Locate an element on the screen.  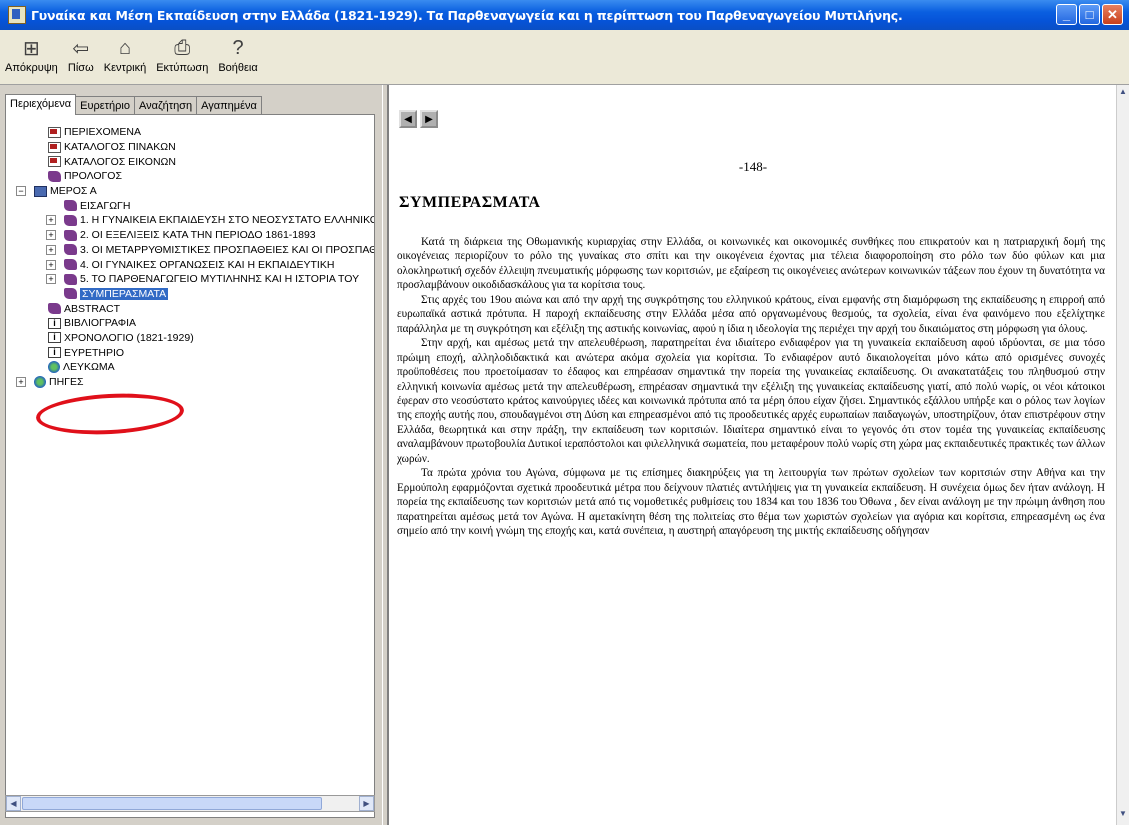
vertical-scrollbar: ▲ ▼ is located at coordinates (1122, 455).